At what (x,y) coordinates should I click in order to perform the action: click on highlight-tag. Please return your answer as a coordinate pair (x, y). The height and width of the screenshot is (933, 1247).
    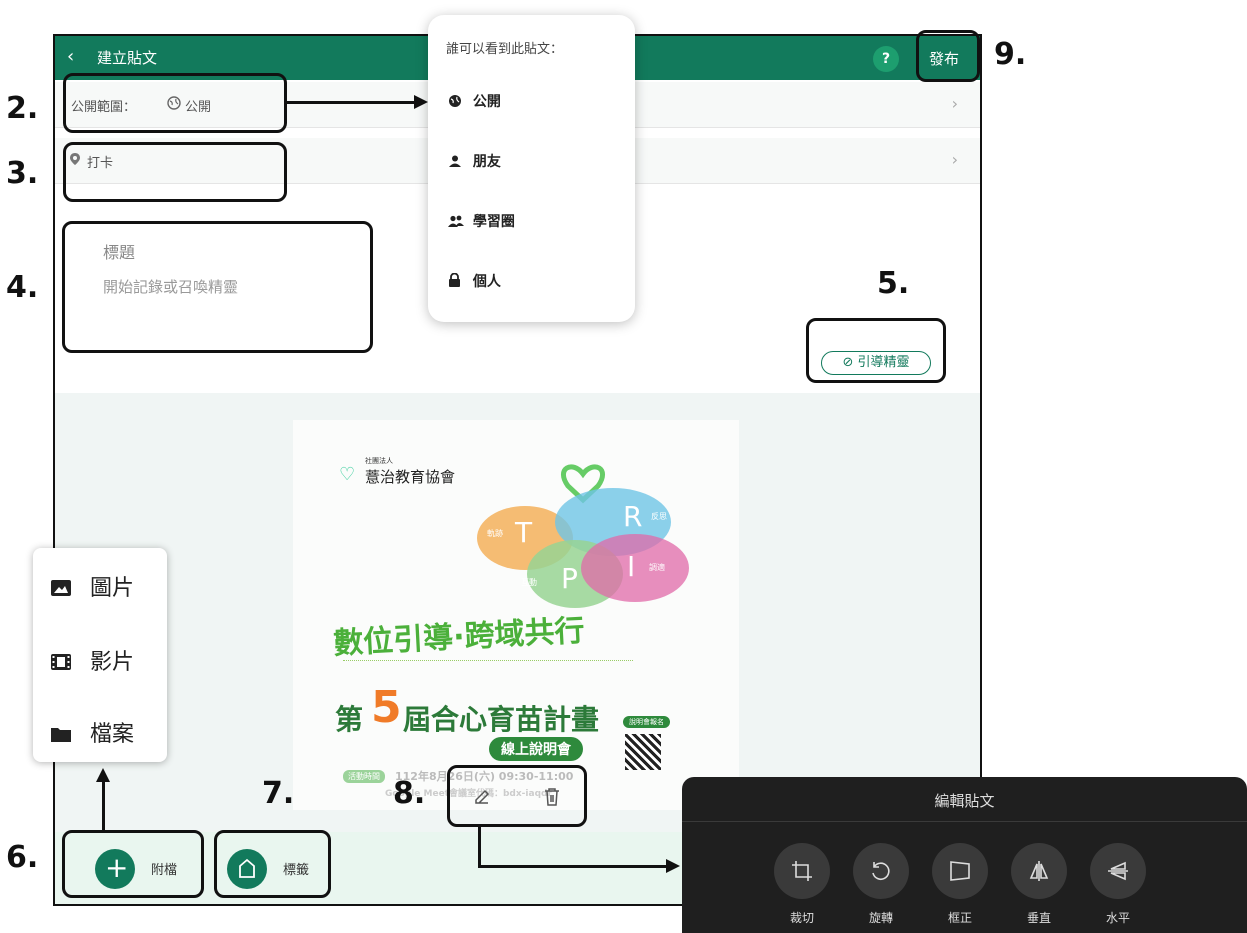
    Looking at the image, I should click on (272, 864).